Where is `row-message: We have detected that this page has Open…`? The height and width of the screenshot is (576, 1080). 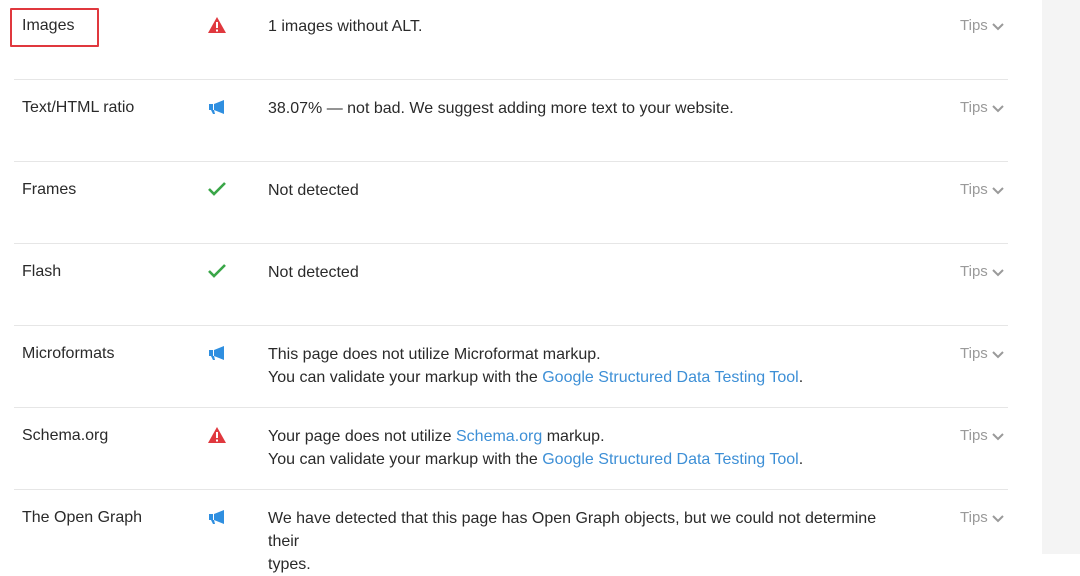 row-message: We have detected that this page has Open… is located at coordinates (588, 541).